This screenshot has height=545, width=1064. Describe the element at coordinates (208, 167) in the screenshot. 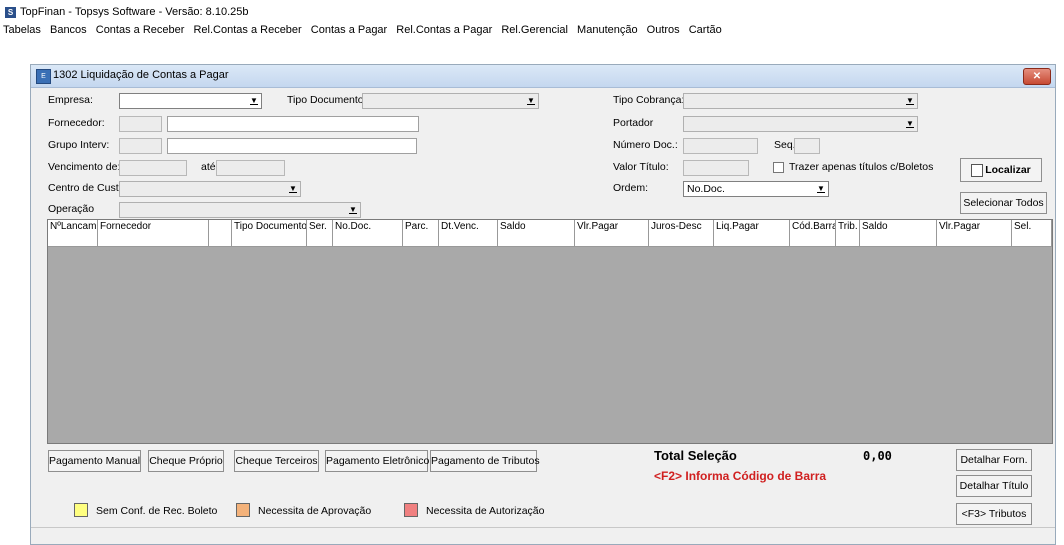

I see `ate-label: até` at that location.